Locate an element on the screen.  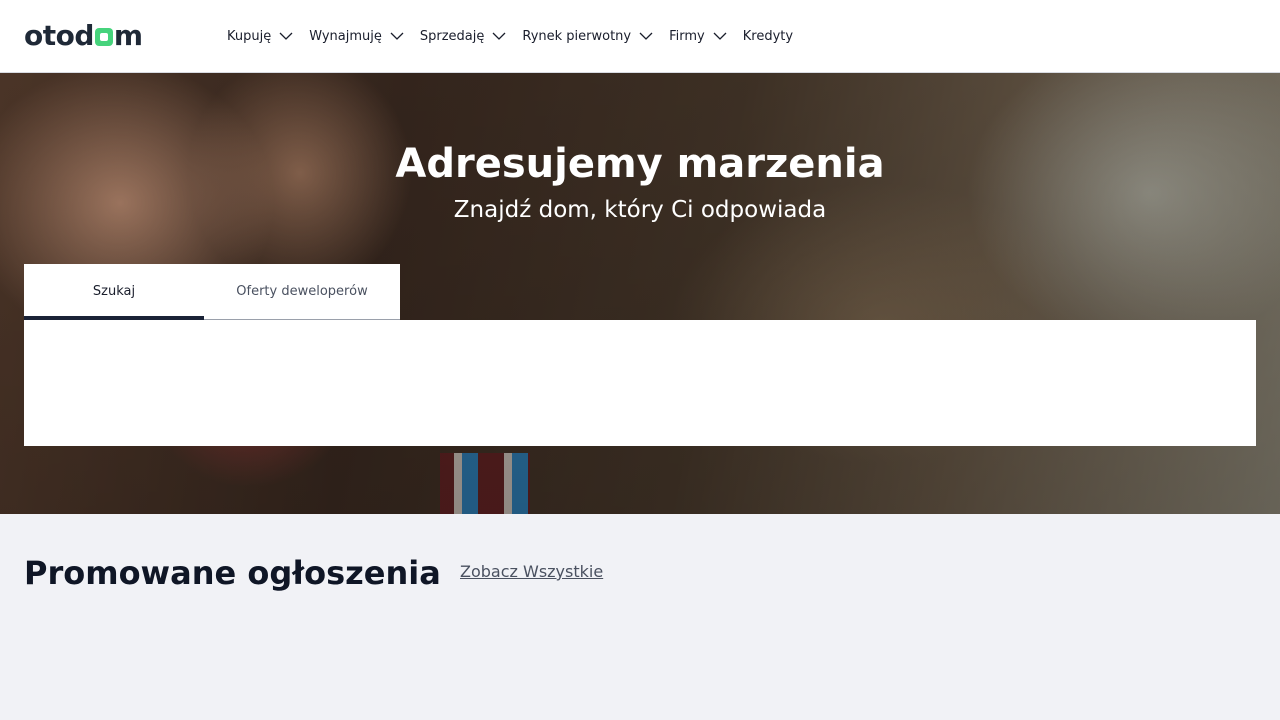
nav-item-sprzedaje: Sprzedaję is located at coordinates (463, 36).